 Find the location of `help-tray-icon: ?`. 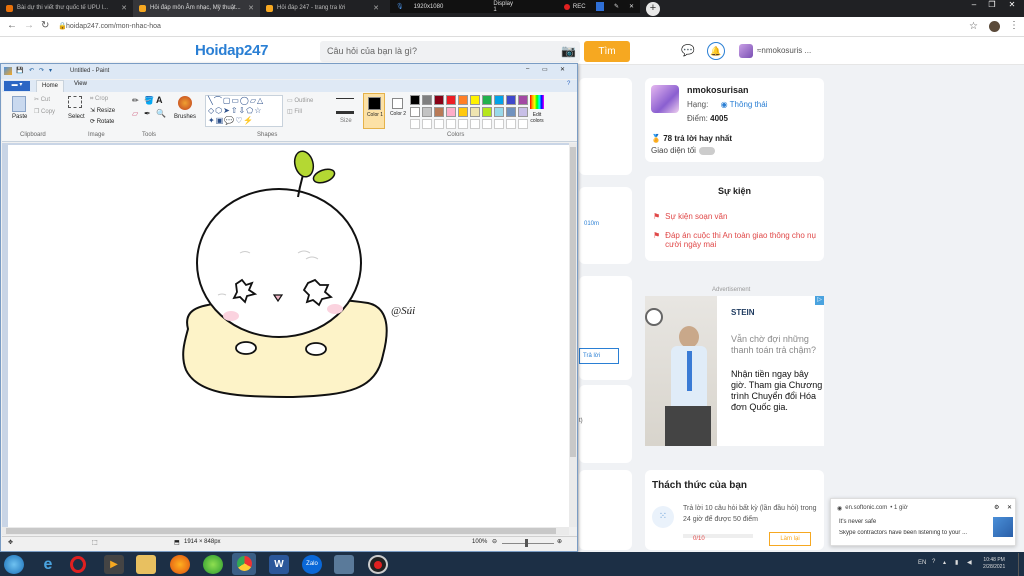

help-tray-icon: ? is located at coordinates (933, 562).